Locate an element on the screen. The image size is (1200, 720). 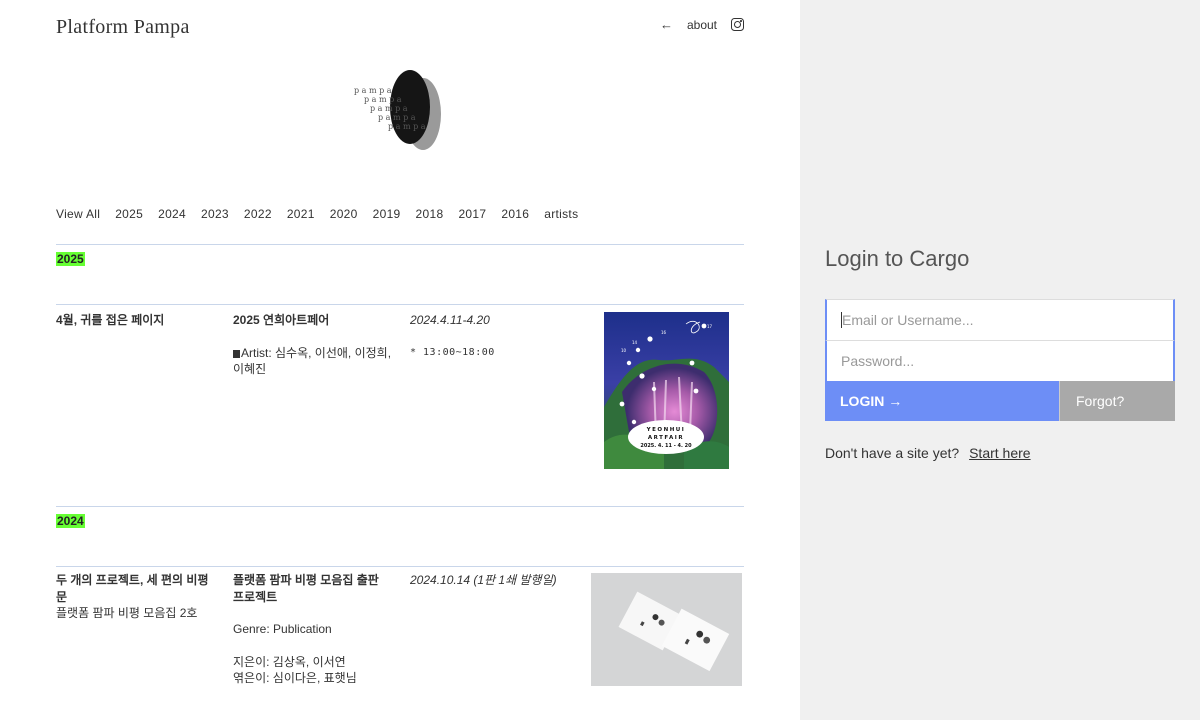
filter-2019: 2019 is located at coordinates (387, 214).